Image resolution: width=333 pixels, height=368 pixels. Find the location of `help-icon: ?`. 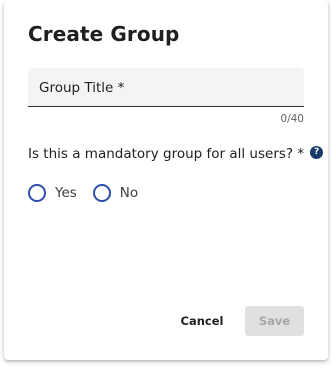

help-icon: ? is located at coordinates (317, 152).